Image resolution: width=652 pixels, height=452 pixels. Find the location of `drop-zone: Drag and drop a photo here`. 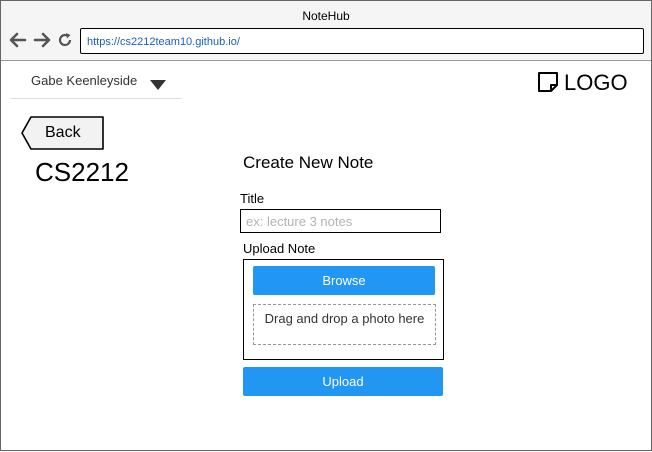

drop-zone: Drag and drop a photo here is located at coordinates (344, 324).